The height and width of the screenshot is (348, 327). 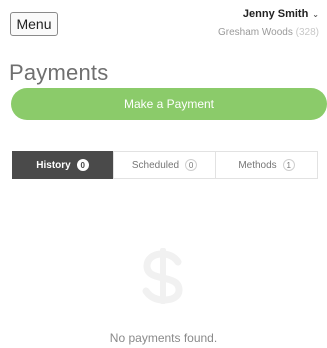 I want to click on make-payment-button: Make a Payment, so click(x=169, y=104).